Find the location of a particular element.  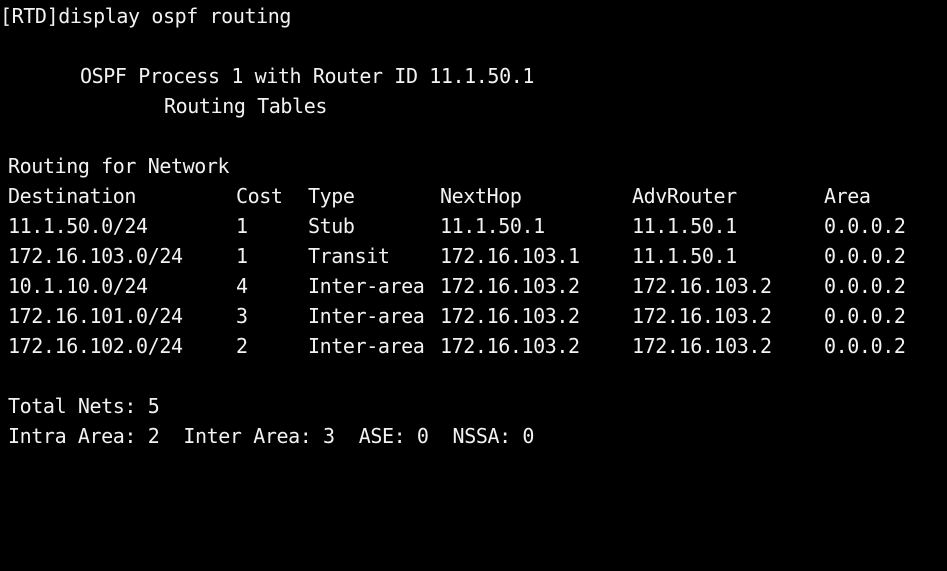

command-line: [RTD]display ospf routing is located at coordinates (146, 16).